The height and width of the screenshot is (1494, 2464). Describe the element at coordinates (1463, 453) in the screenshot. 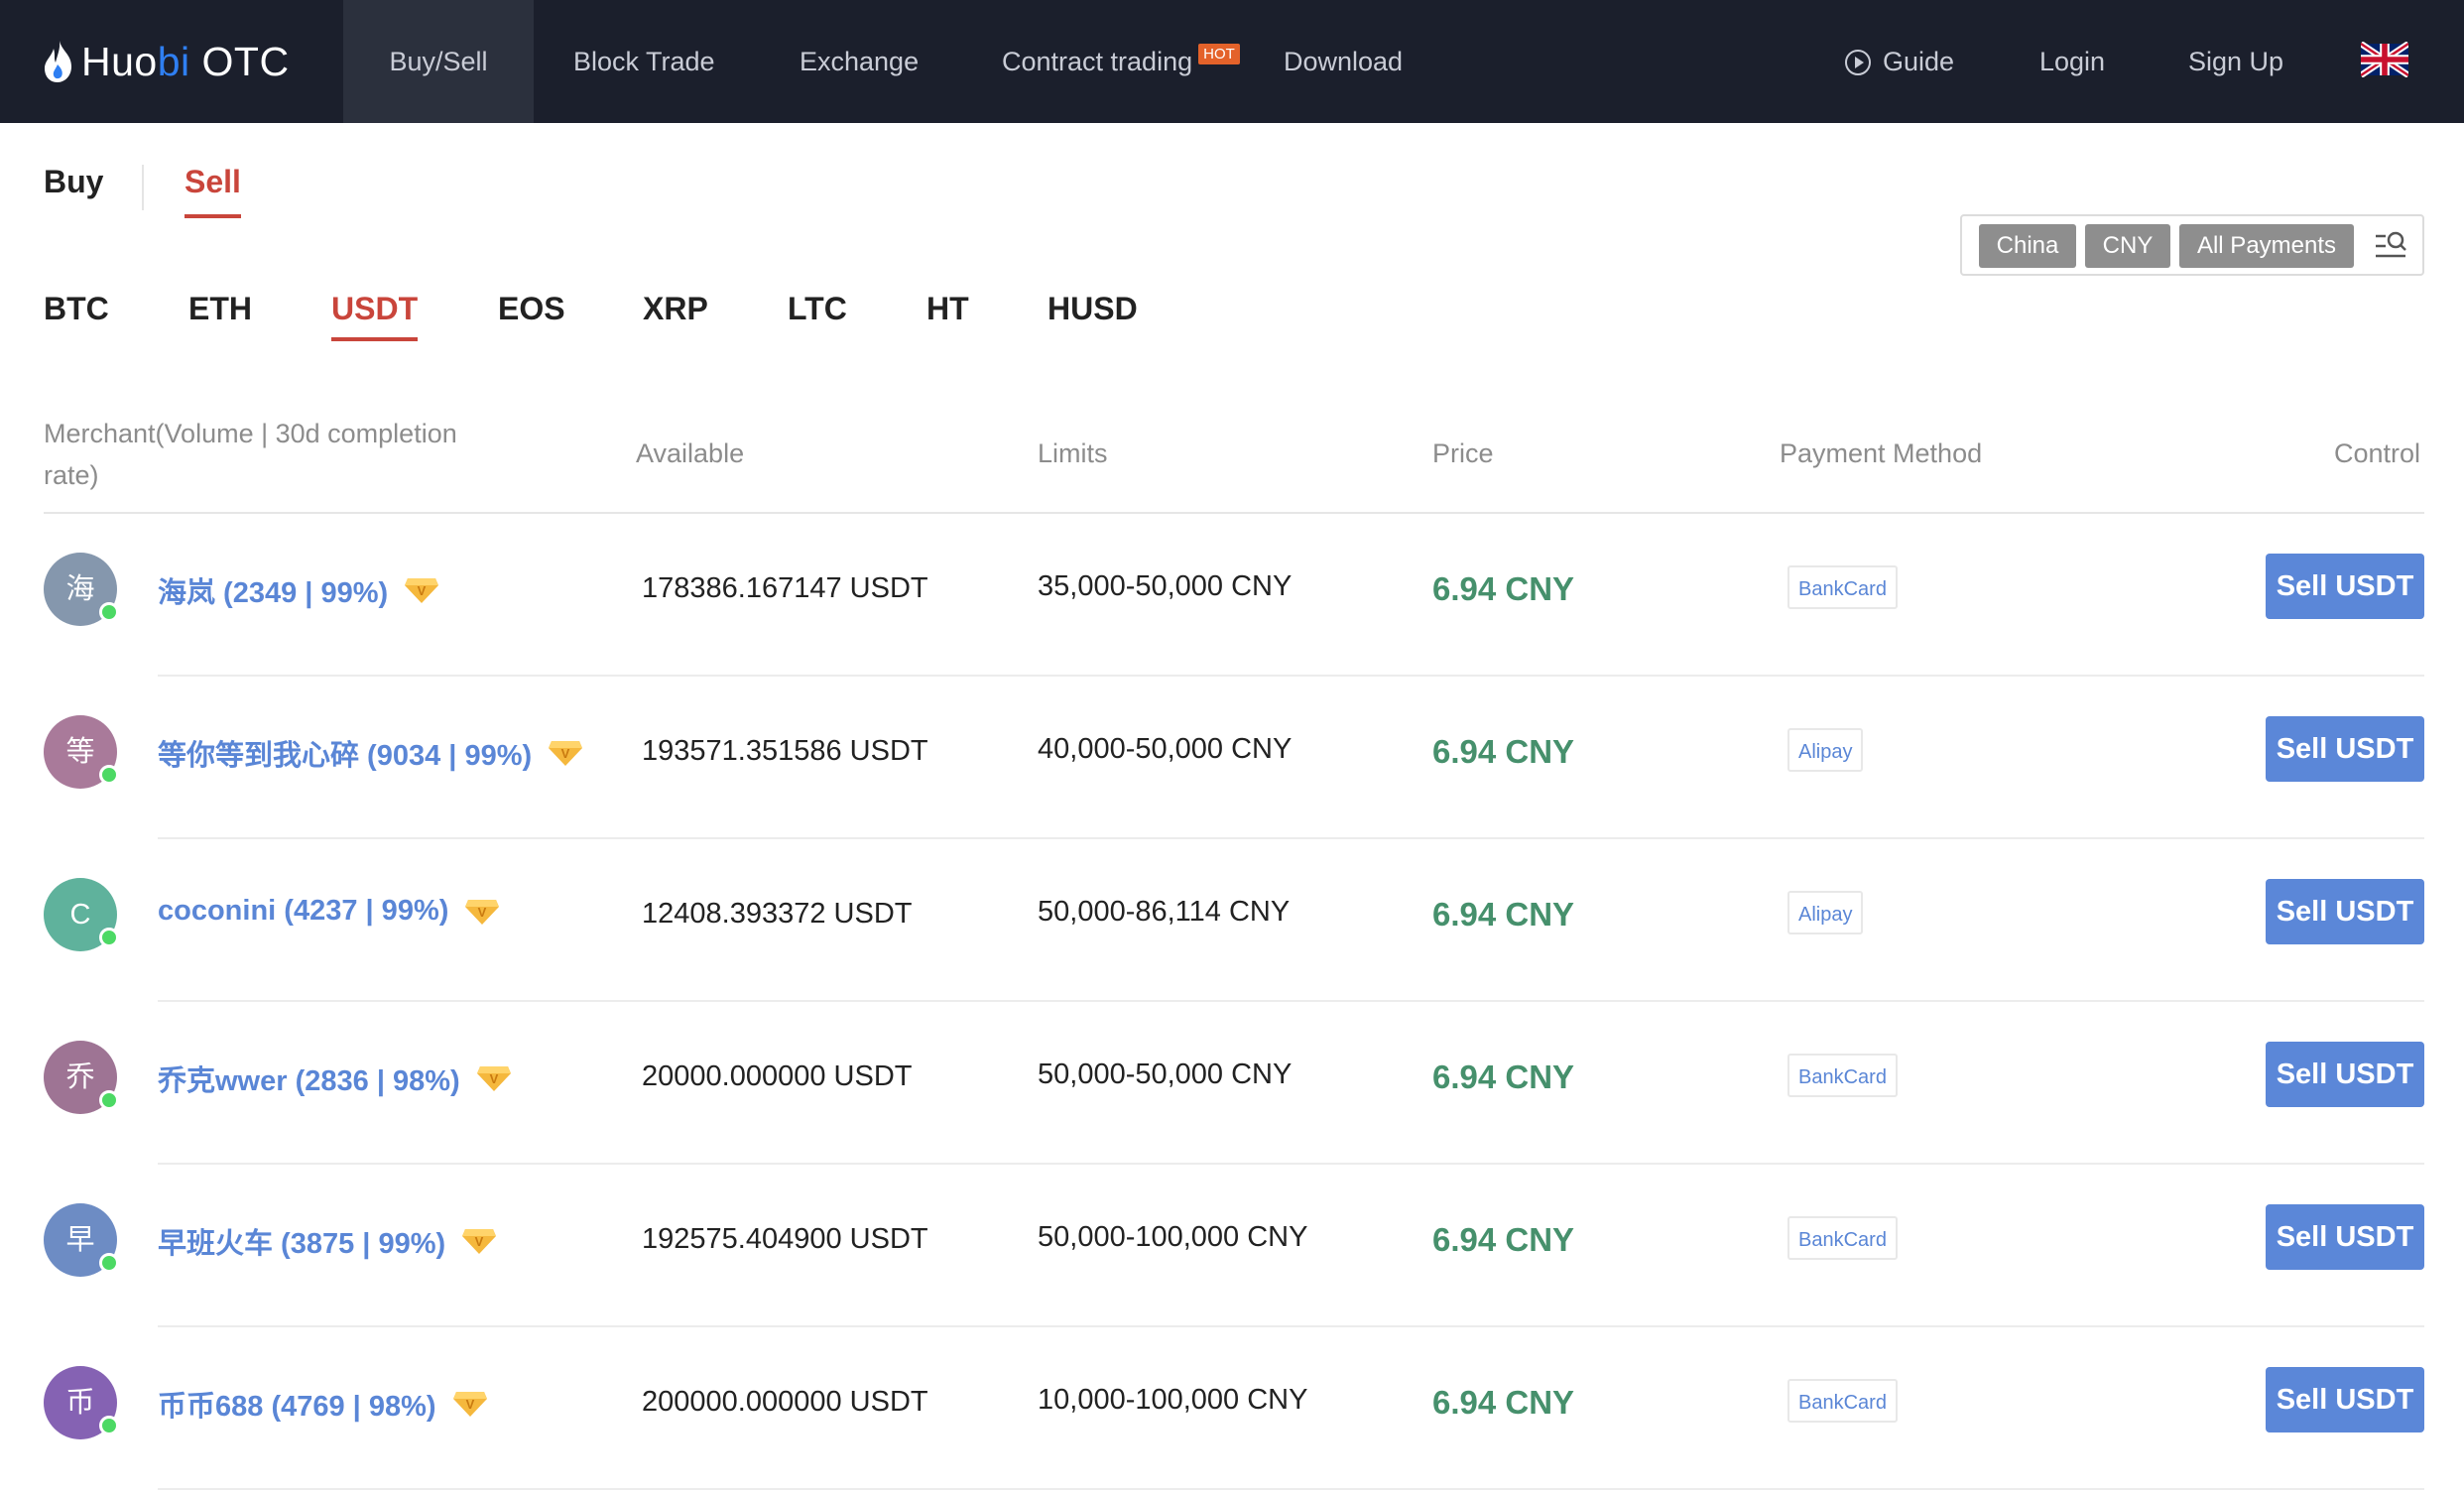

I see `header-price: Price` at that location.